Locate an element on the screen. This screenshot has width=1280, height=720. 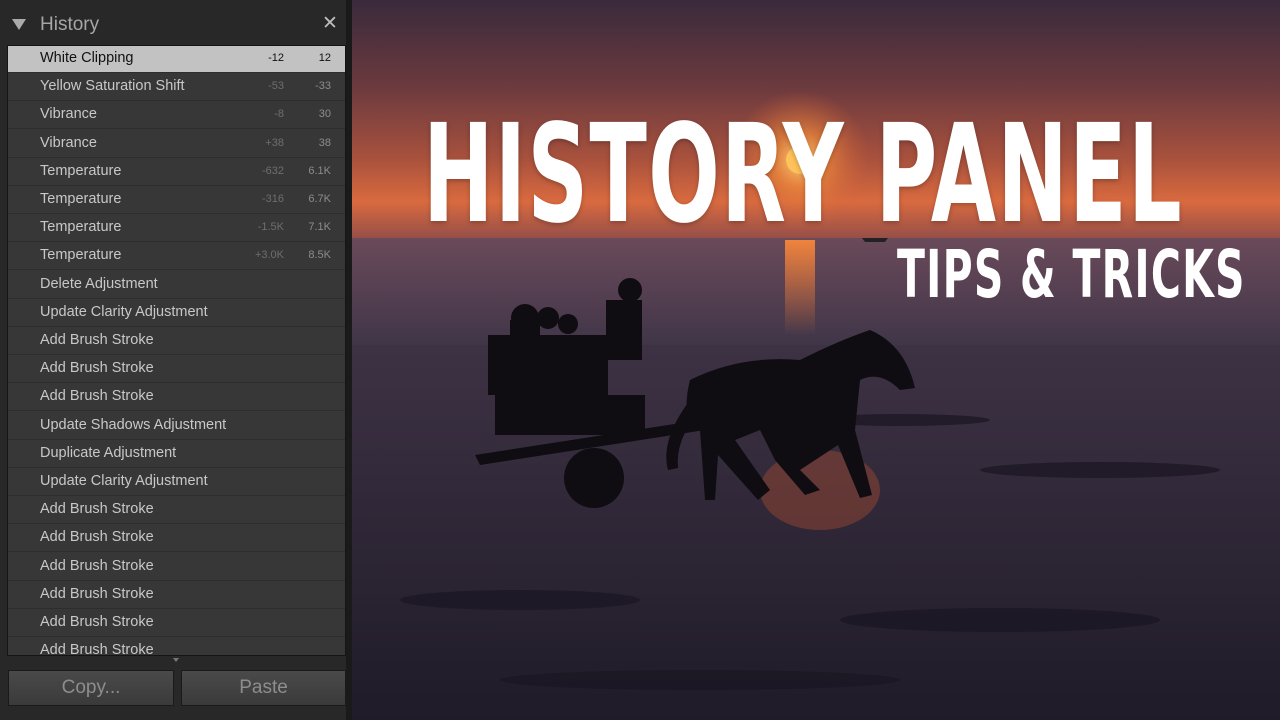
history-step-delta: -632 is located at coordinates (272, 170).